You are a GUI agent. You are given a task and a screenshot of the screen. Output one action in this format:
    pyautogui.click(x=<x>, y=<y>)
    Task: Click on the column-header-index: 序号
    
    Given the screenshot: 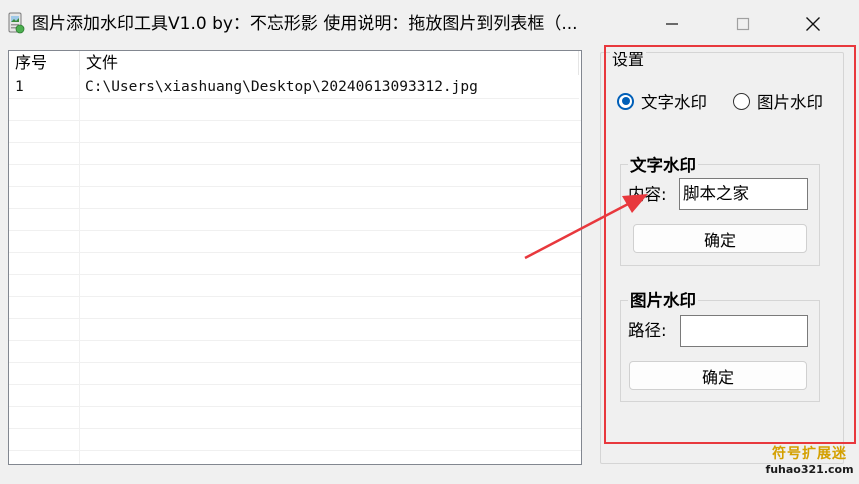 What is the action you would take?
    pyautogui.click(x=31, y=63)
    